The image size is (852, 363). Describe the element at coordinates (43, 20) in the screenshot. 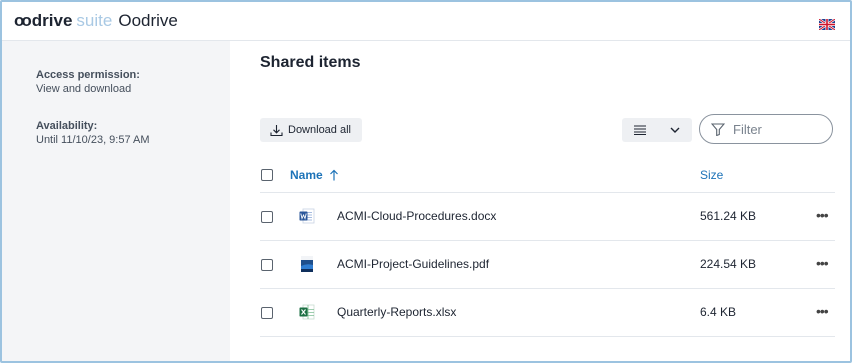

I see `logo-brand: oodrive` at that location.